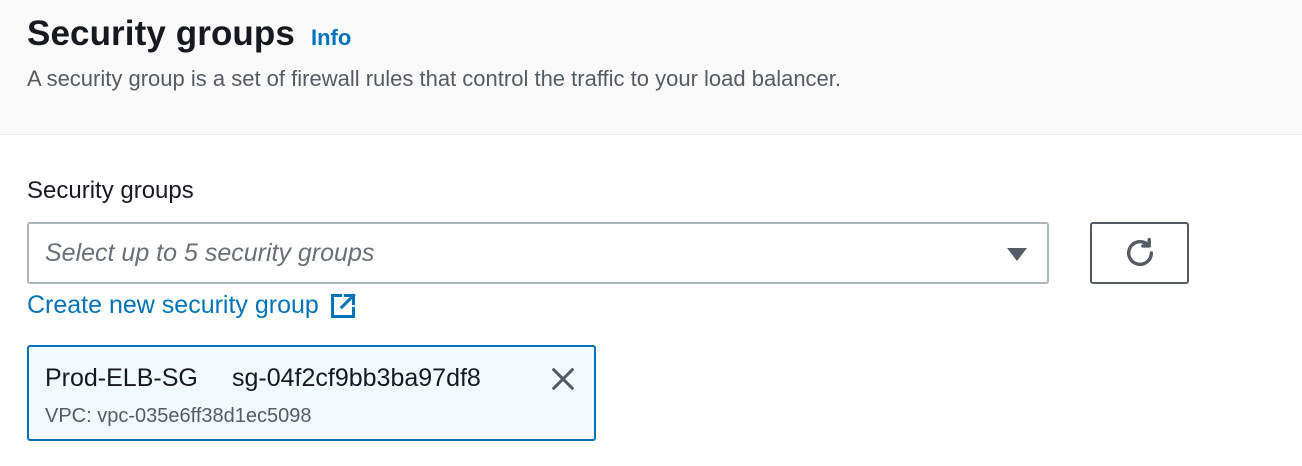 Image resolution: width=1302 pixels, height=466 pixels. What do you see at coordinates (110, 190) in the screenshot?
I see `security-groups-label: Security groups` at bounding box center [110, 190].